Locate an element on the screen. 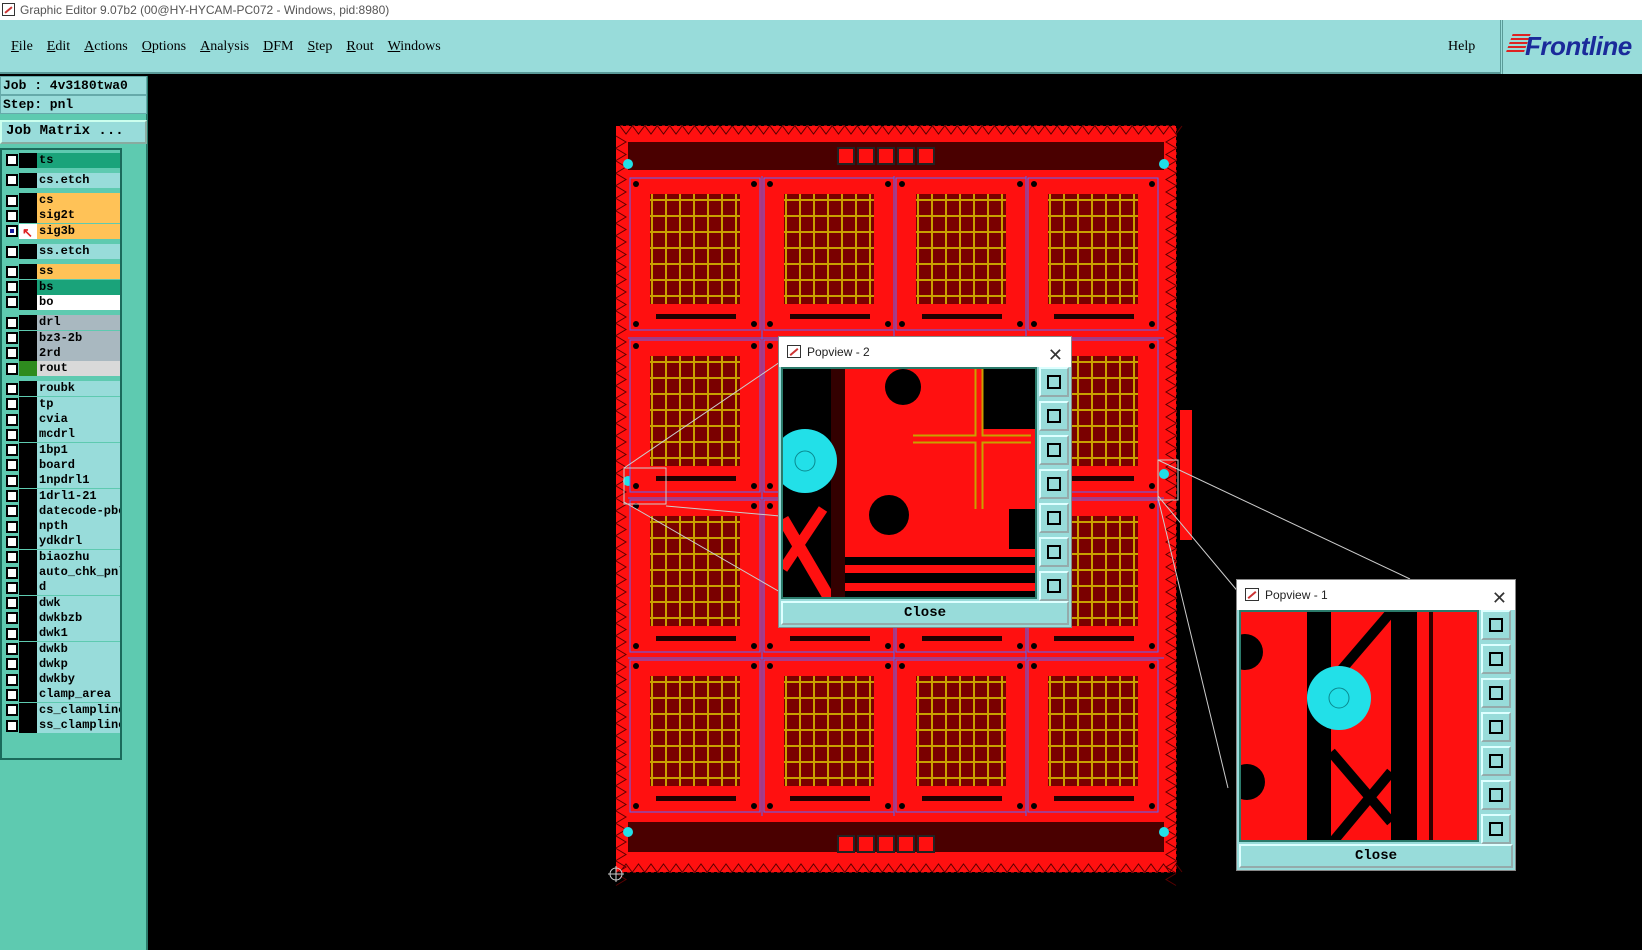  layer-row-cvia: cvia is located at coordinates (62, 420).